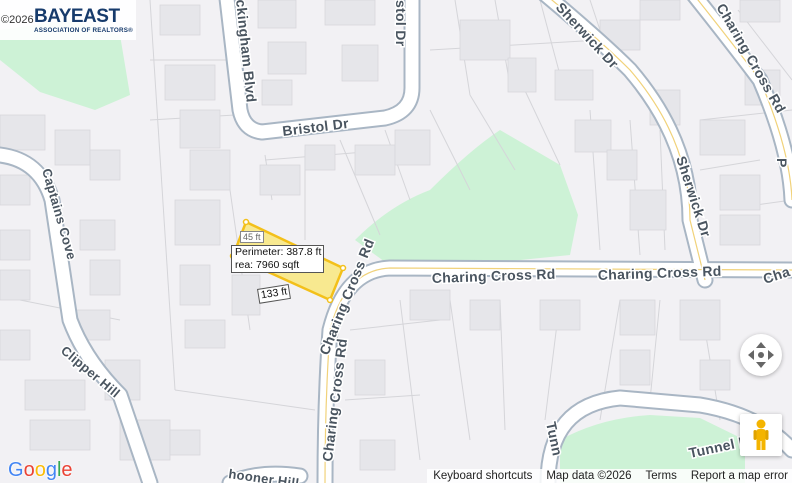  Describe the element at coordinates (482, 476) in the screenshot. I see `keyboard-shortcuts-link: Keyboard shortcuts` at that location.